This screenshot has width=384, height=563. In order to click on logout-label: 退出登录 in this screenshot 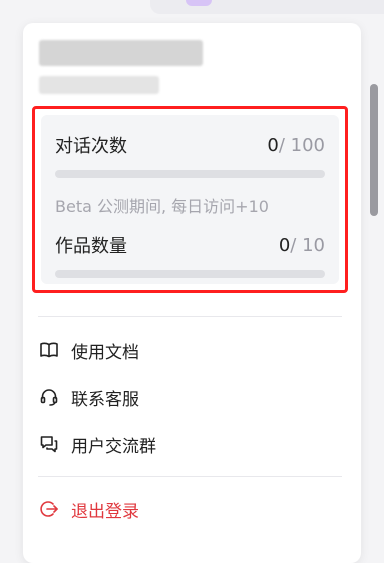, I will do `click(105, 511)`.